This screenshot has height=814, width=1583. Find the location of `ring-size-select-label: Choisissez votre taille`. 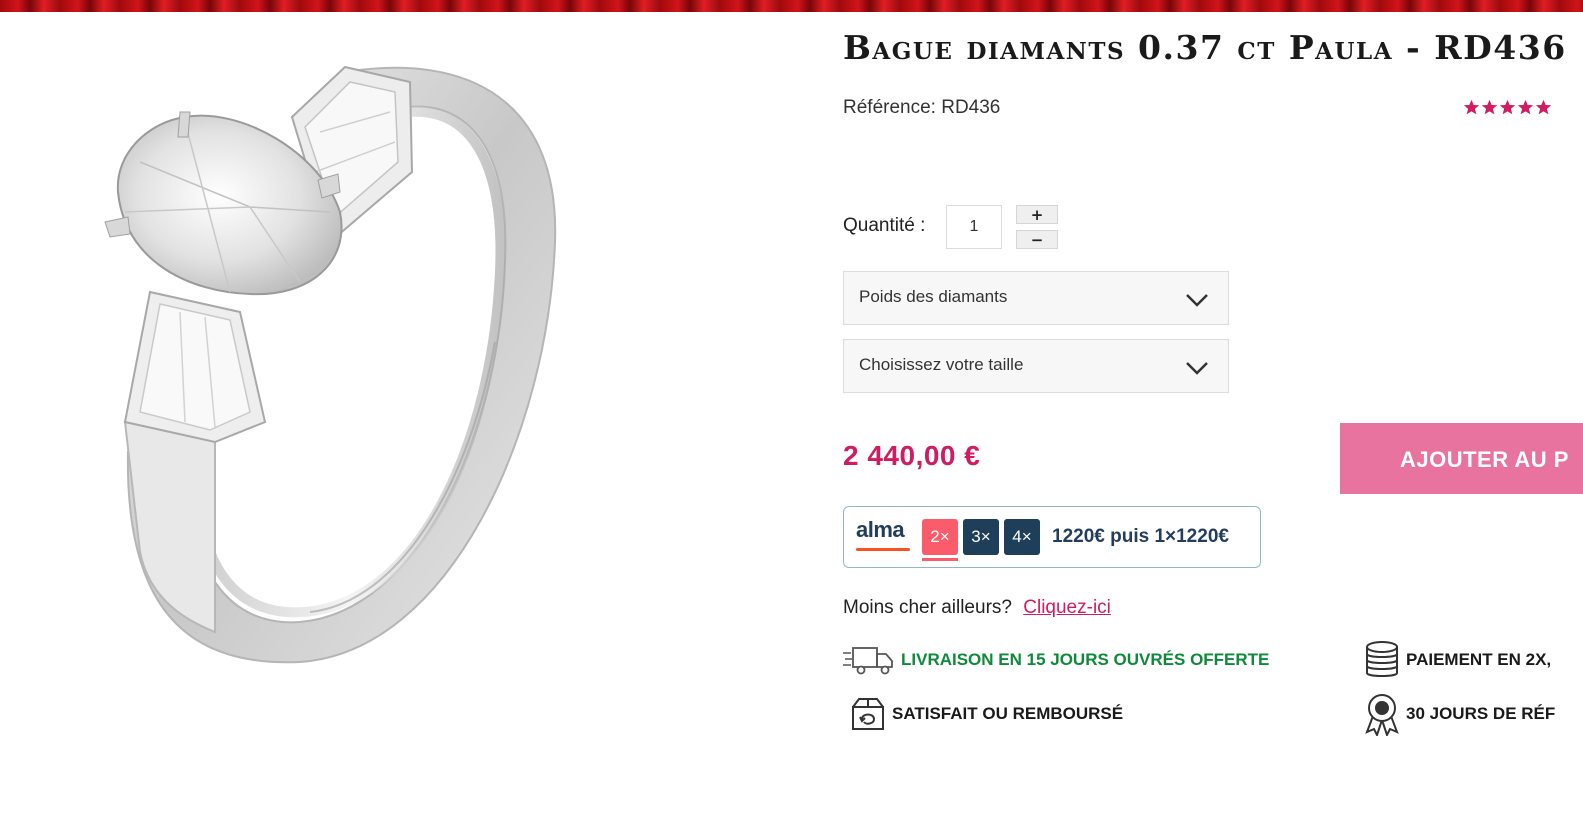

ring-size-select-label: Choisissez votre taille is located at coordinates (941, 364).